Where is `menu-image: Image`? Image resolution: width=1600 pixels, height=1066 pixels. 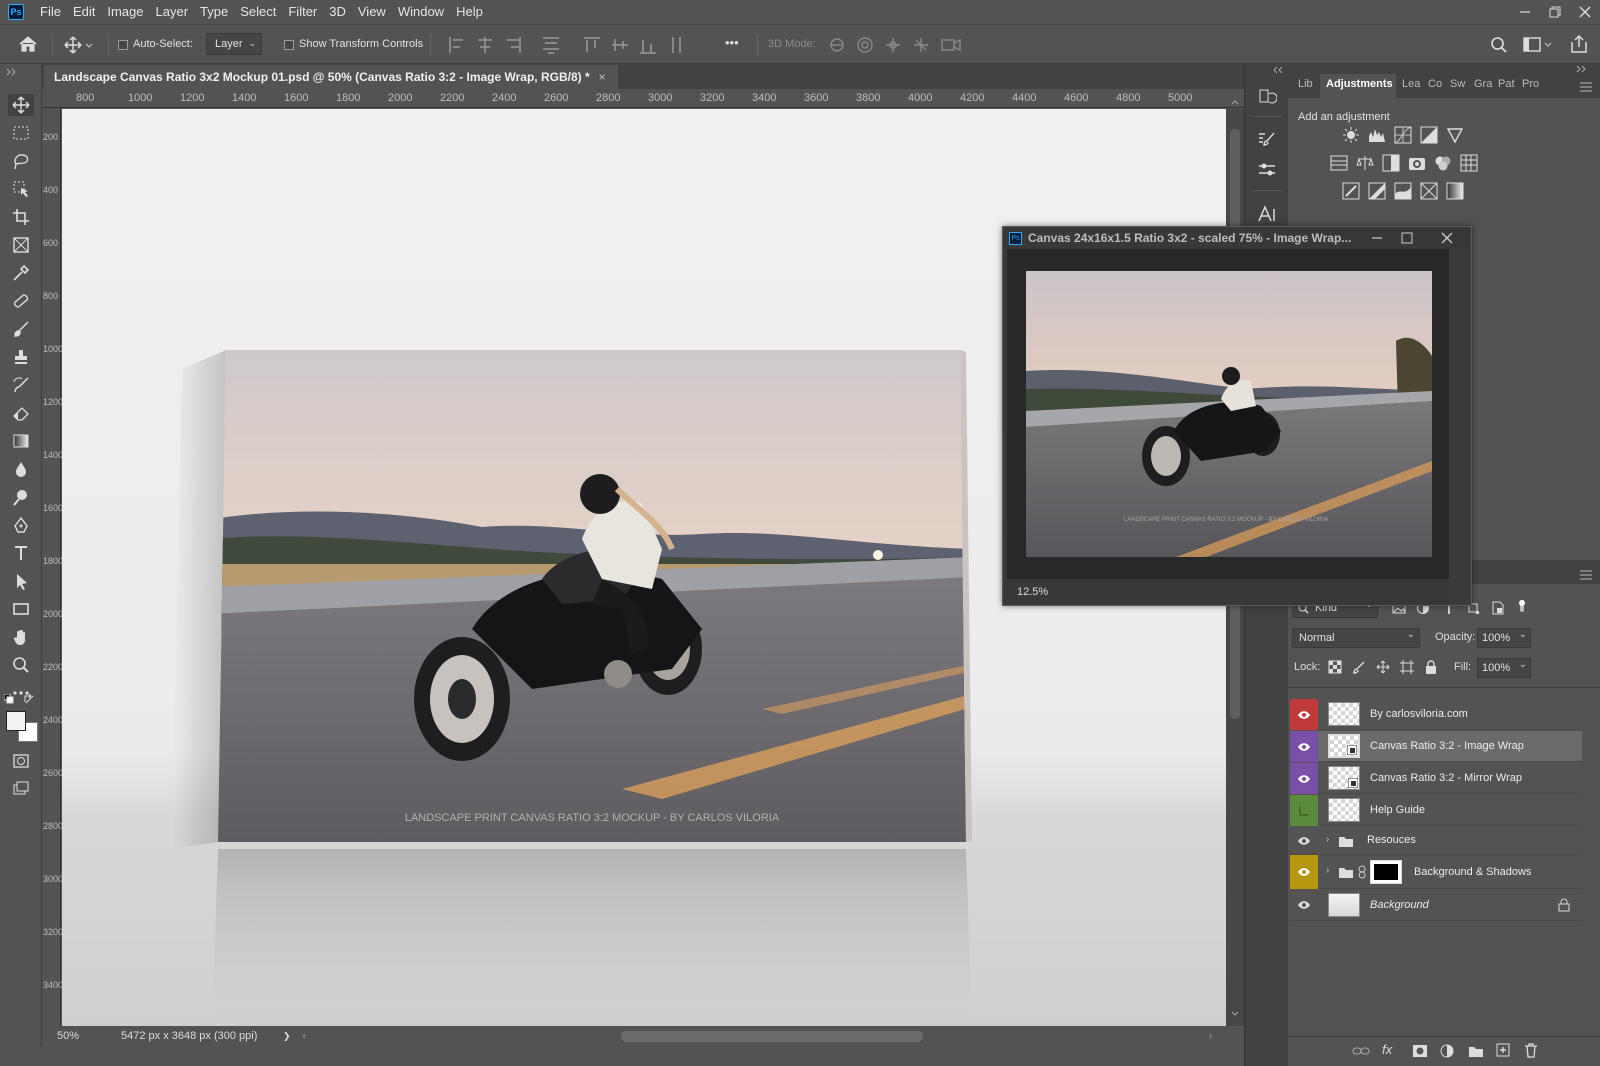
menu-image: Image is located at coordinates (125, 12).